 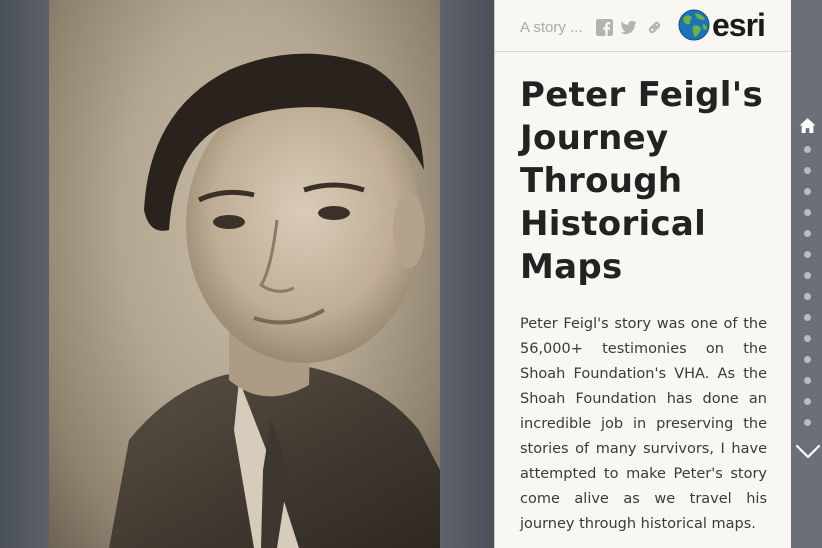 I want to click on home-icon, so click(x=807, y=125).